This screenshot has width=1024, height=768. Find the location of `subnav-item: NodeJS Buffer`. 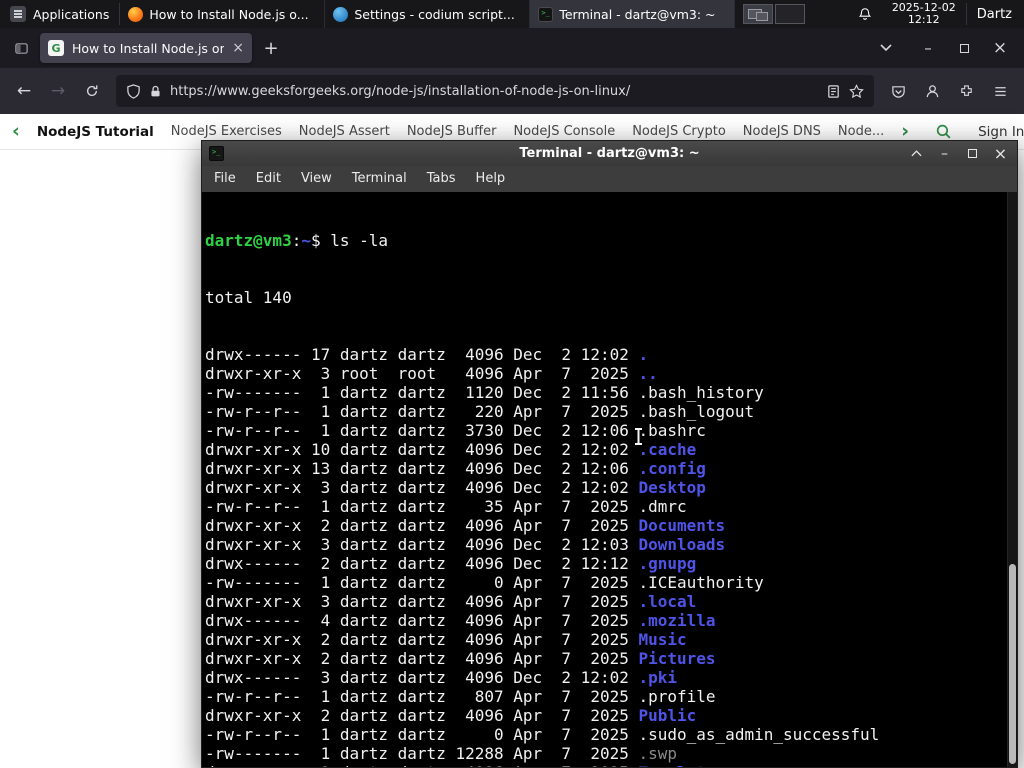

subnav-item: NodeJS Buffer is located at coordinates (452, 131).